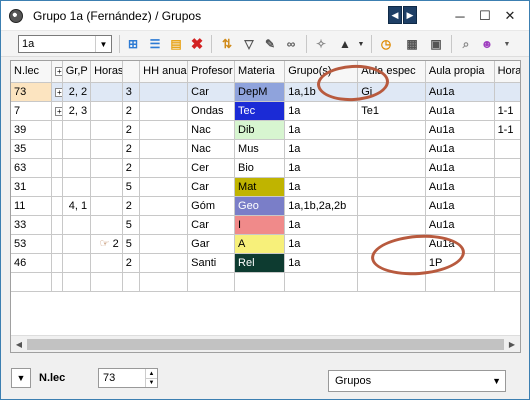  Describe the element at coordinates (155, 44) in the screenshot. I see `list-icon: ☰` at that location.